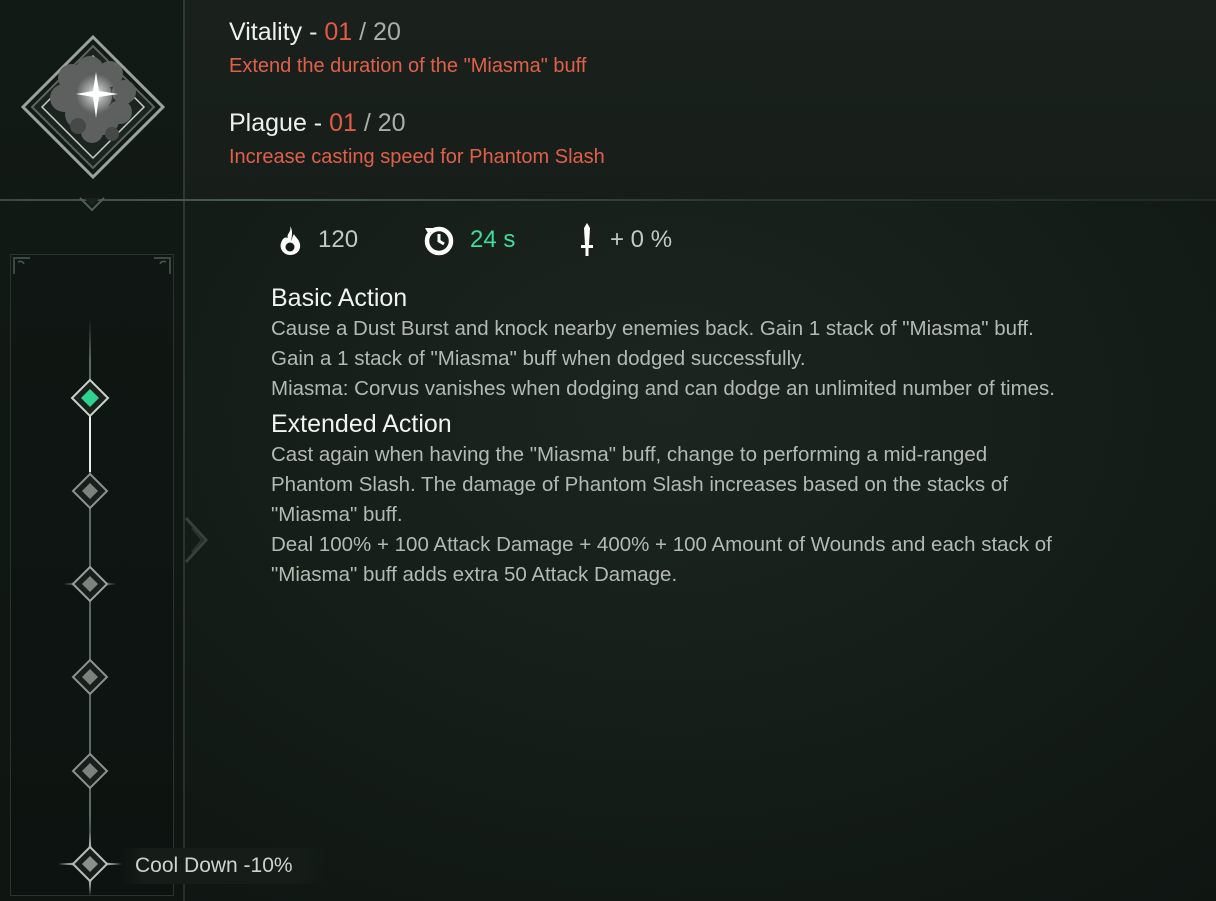  Describe the element at coordinates (439, 241) in the screenshot. I see `cooldown-clock-icon` at that location.